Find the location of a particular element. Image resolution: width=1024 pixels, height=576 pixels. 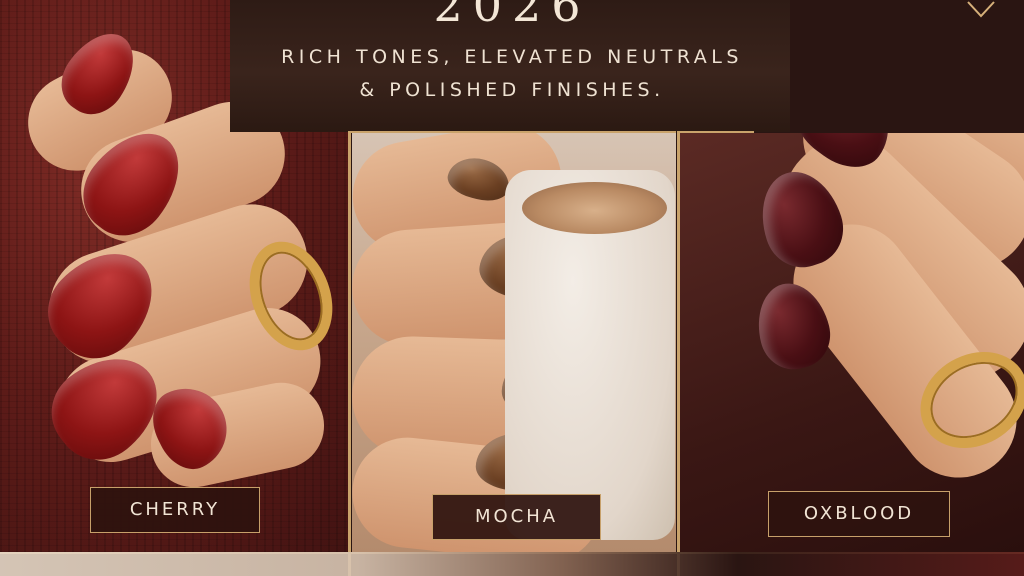

subtitle-line-2: & POLISHED FINISHES. is located at coordinates (512, 90).